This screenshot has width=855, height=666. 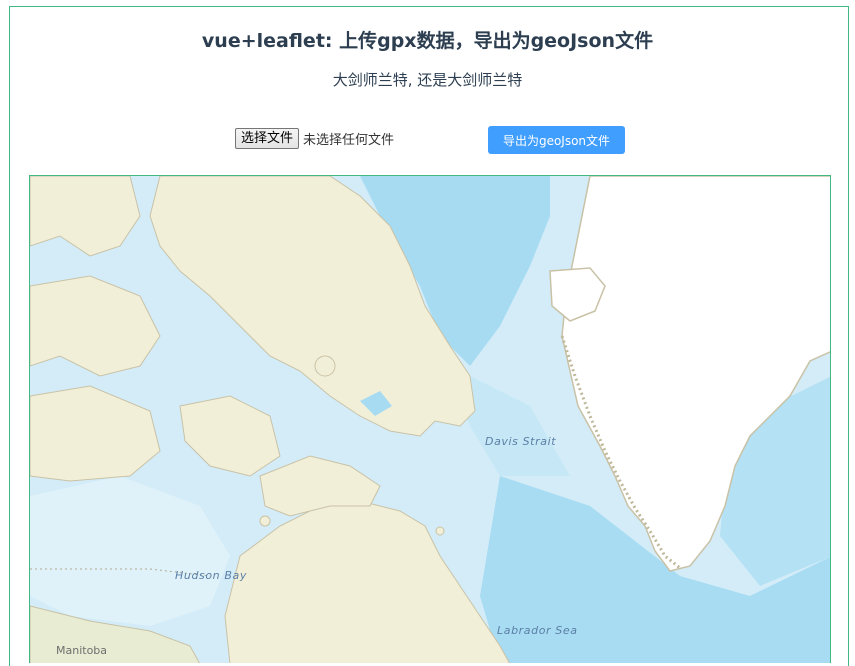 What do you see at coordinates (211, 575) in the screenshot?
I see `label-hudson-bay: Hudson Bay` at bounding box center [211, 575].